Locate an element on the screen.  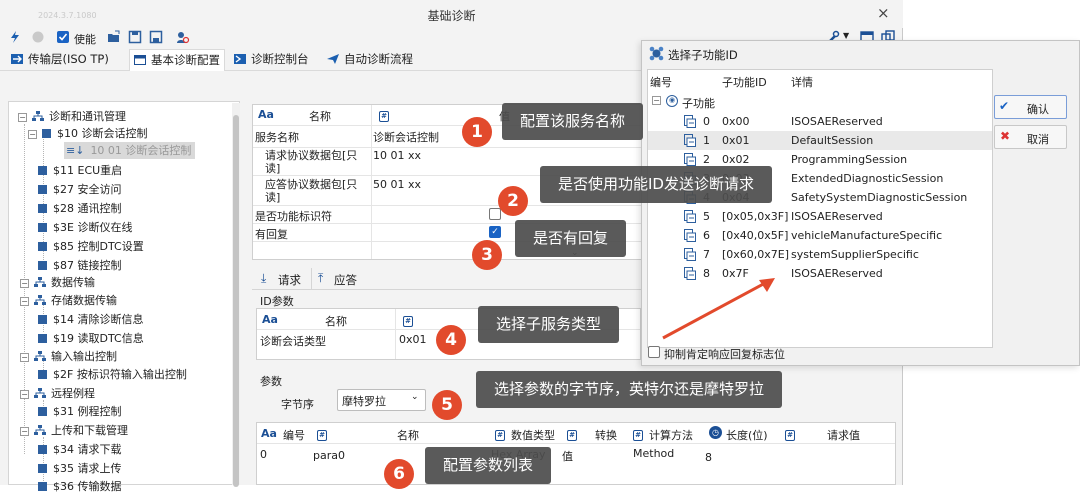
tree-node: $27 安全访问 is located at coordinates (80, 189).